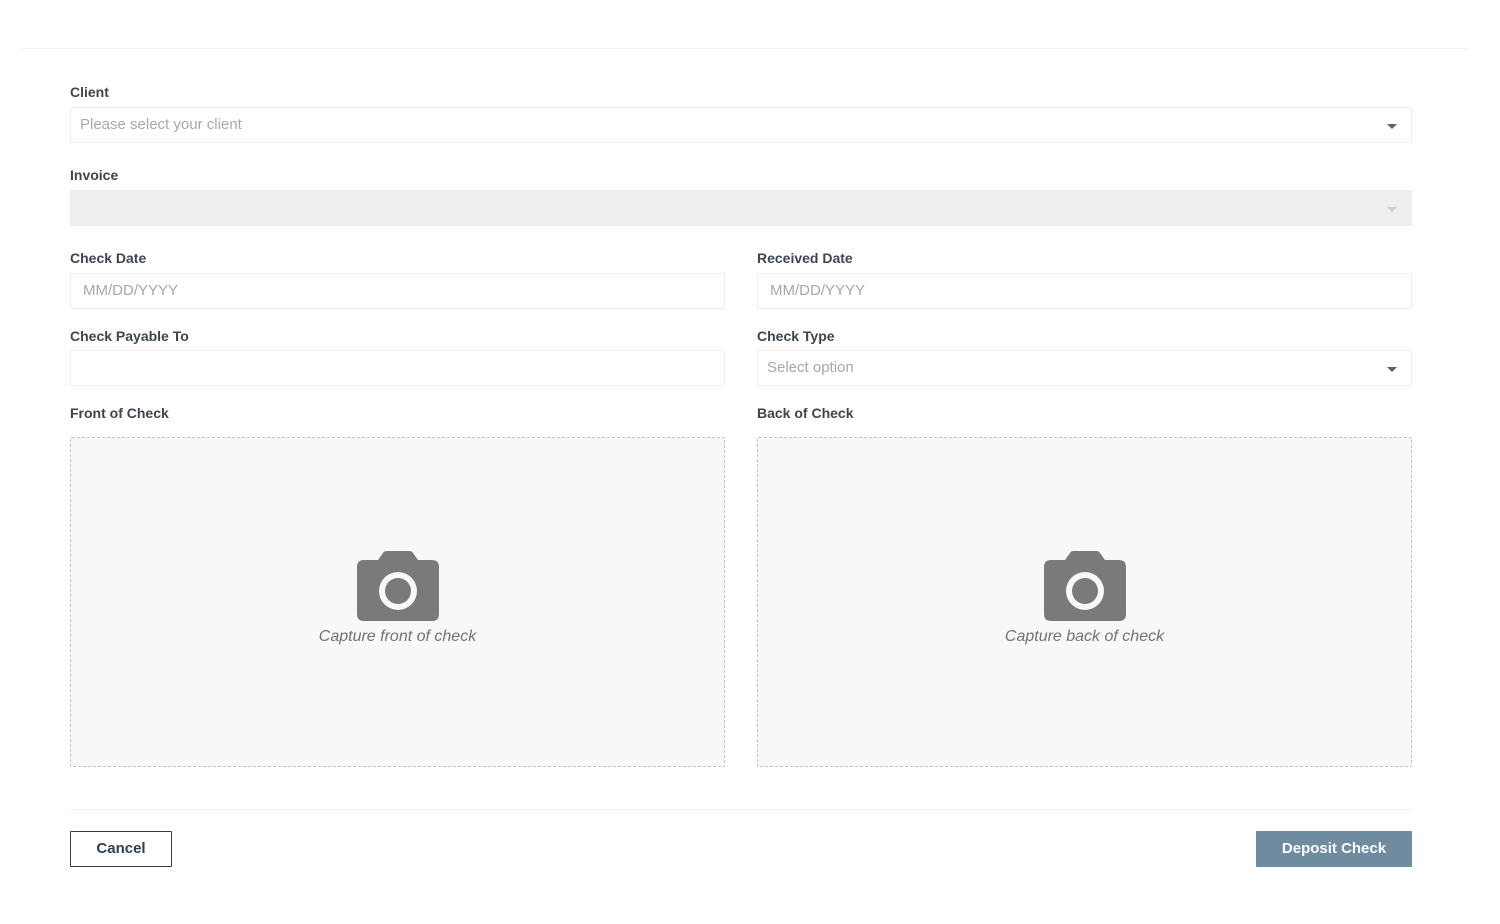 Image resolution: width=1500 pixels, height=924 pixels. Describe the element at coordinates (1084, 291) in the screenshot. I see `received-date-input: MM/DD/YYYY` at that location.